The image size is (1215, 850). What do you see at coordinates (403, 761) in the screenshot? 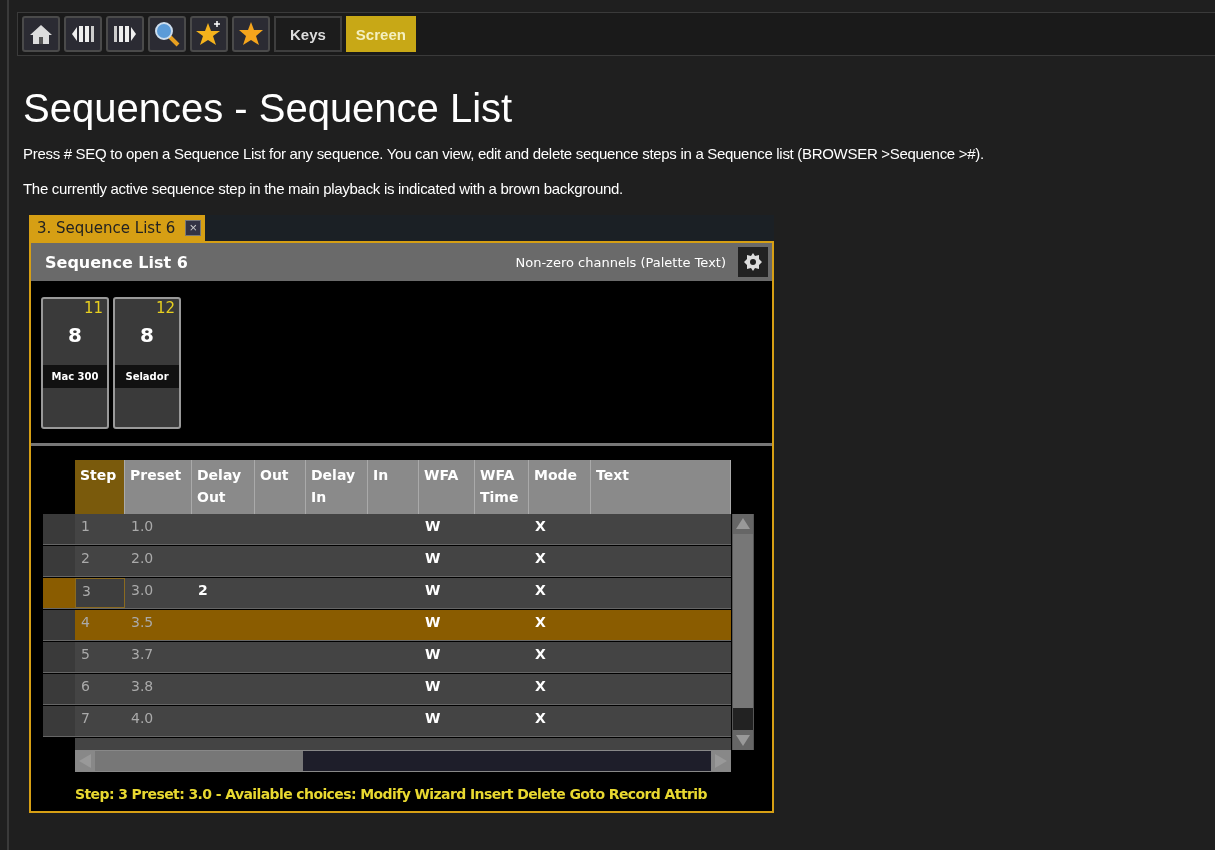
I see `horizontal-scrollbar` at bounding box center [403, 761].